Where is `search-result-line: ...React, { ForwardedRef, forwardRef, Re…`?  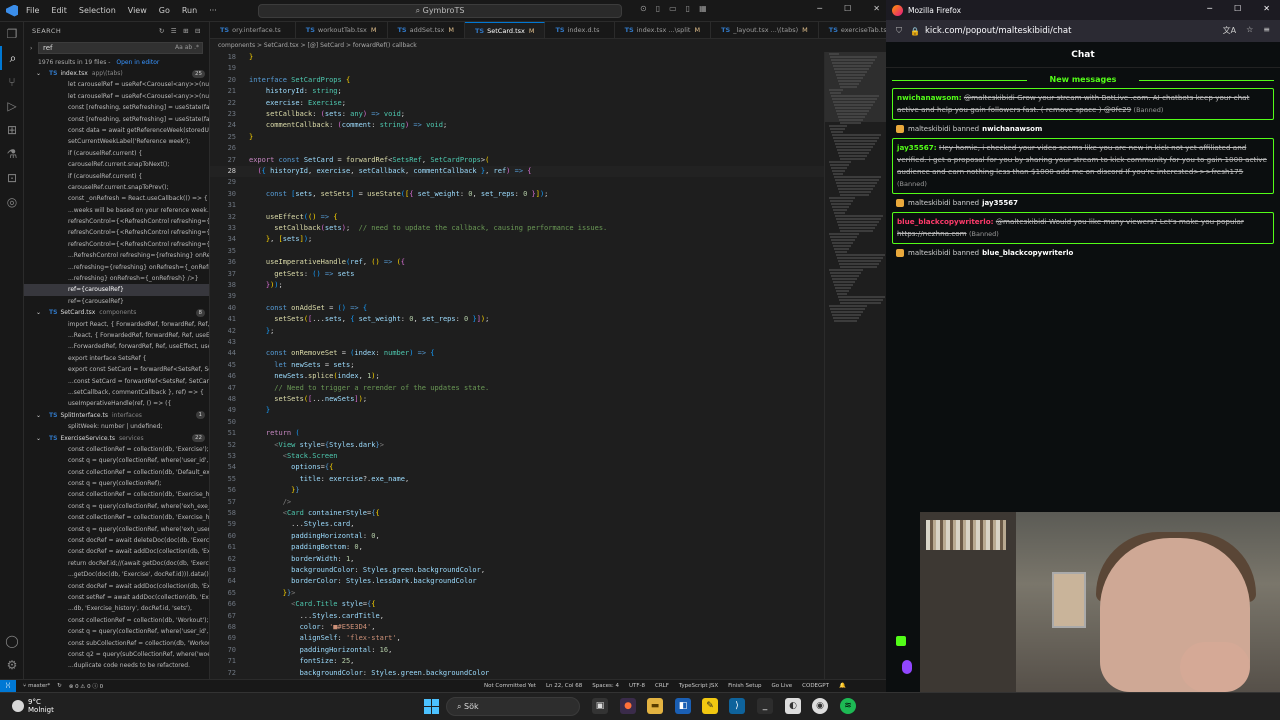 search-result-line: ...React, { ForwardedRef, forwardRef, Re… is located at coordinates (116, 335).